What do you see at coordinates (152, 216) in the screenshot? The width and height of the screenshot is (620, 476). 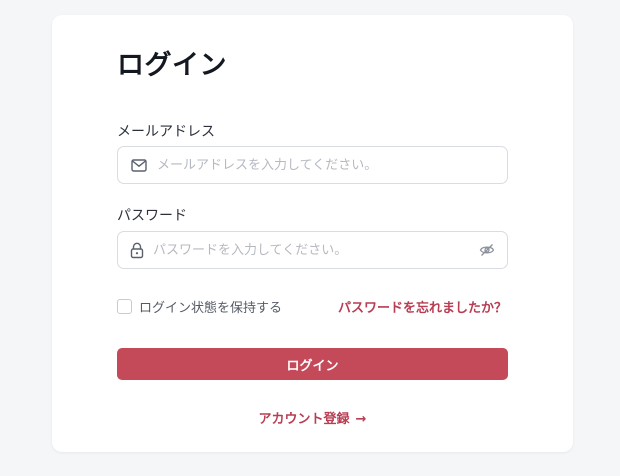 I see `password-label: パスワード` at bounding box center [152, 216].